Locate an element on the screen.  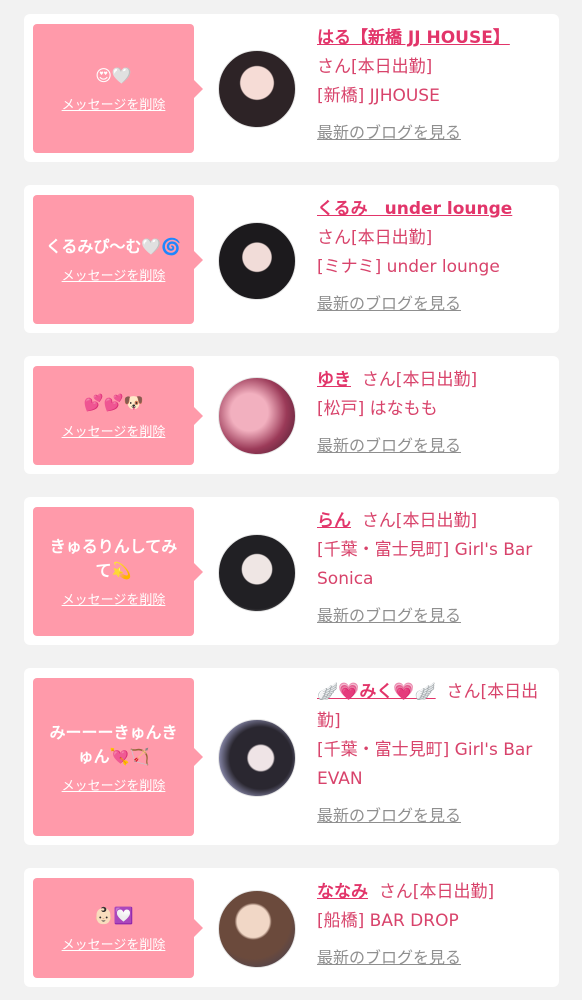
message-bubble: きゅるりんしてみて💫 メッセージを削除 is located at coordinates (118, 571).